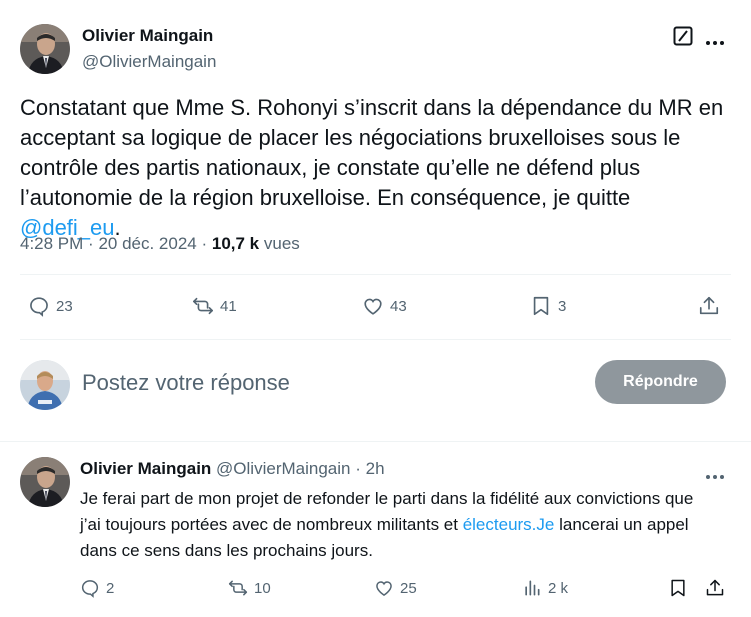 The image size is (751, 617). I want to click on reply-author-name: Olivier Maingain, so click(145, 468).